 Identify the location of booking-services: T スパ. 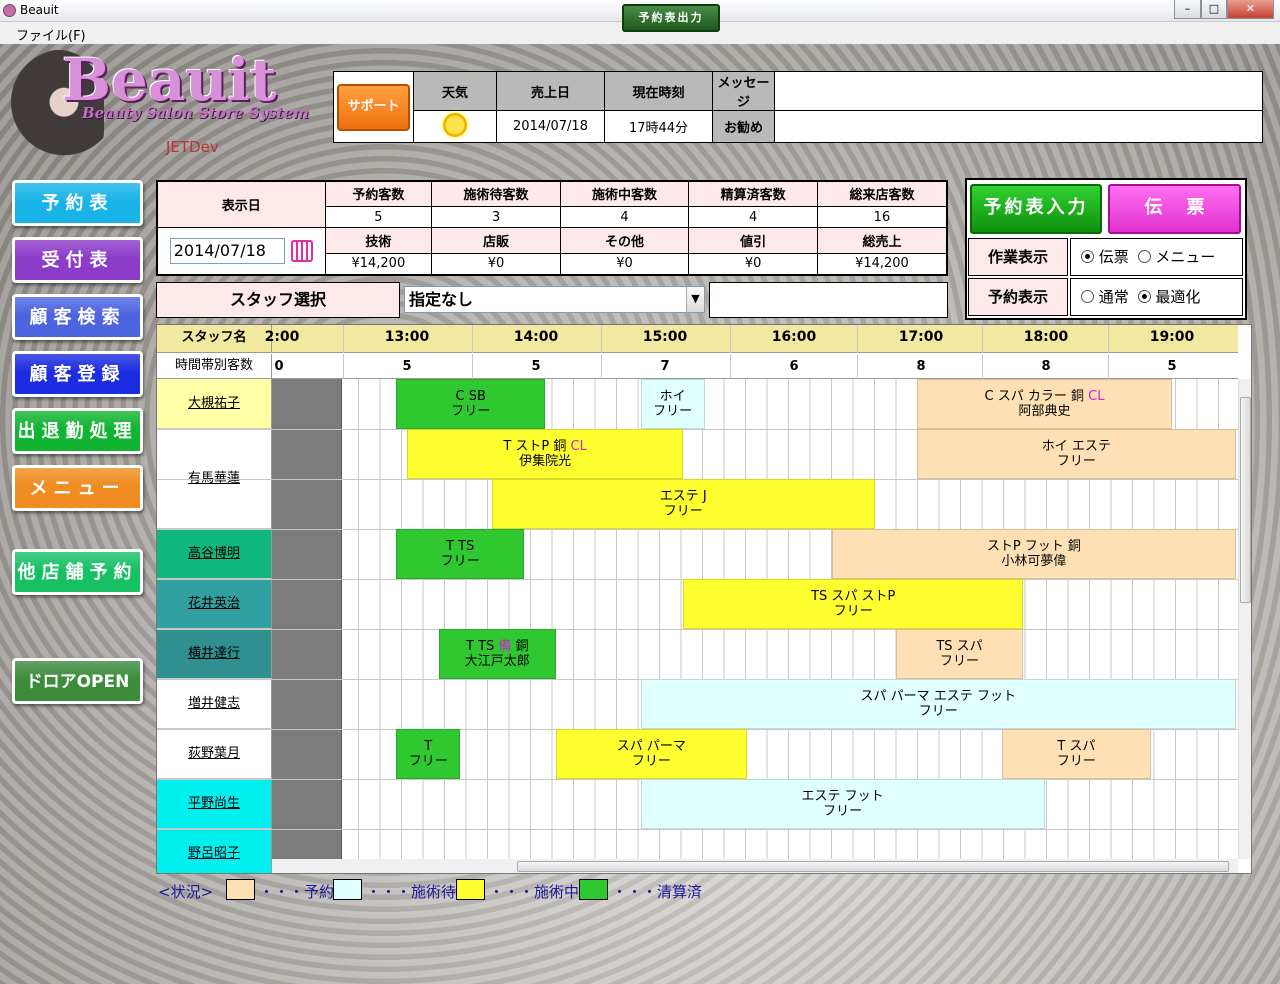
(1076, 746).